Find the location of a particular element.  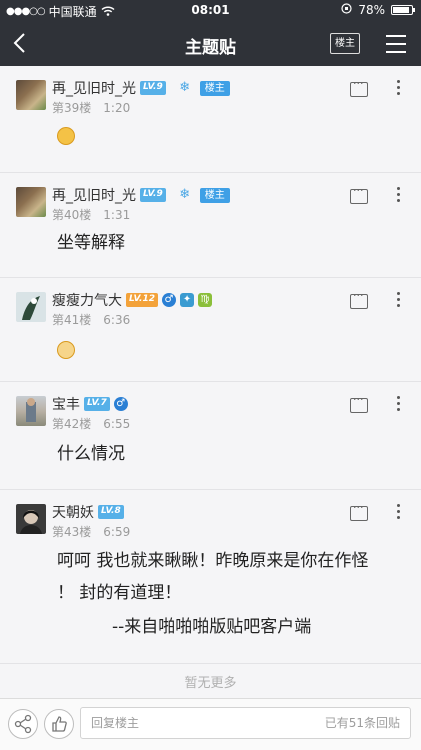

nav-bar: 主题贴 楼主 is located at coordinates (210, 44).